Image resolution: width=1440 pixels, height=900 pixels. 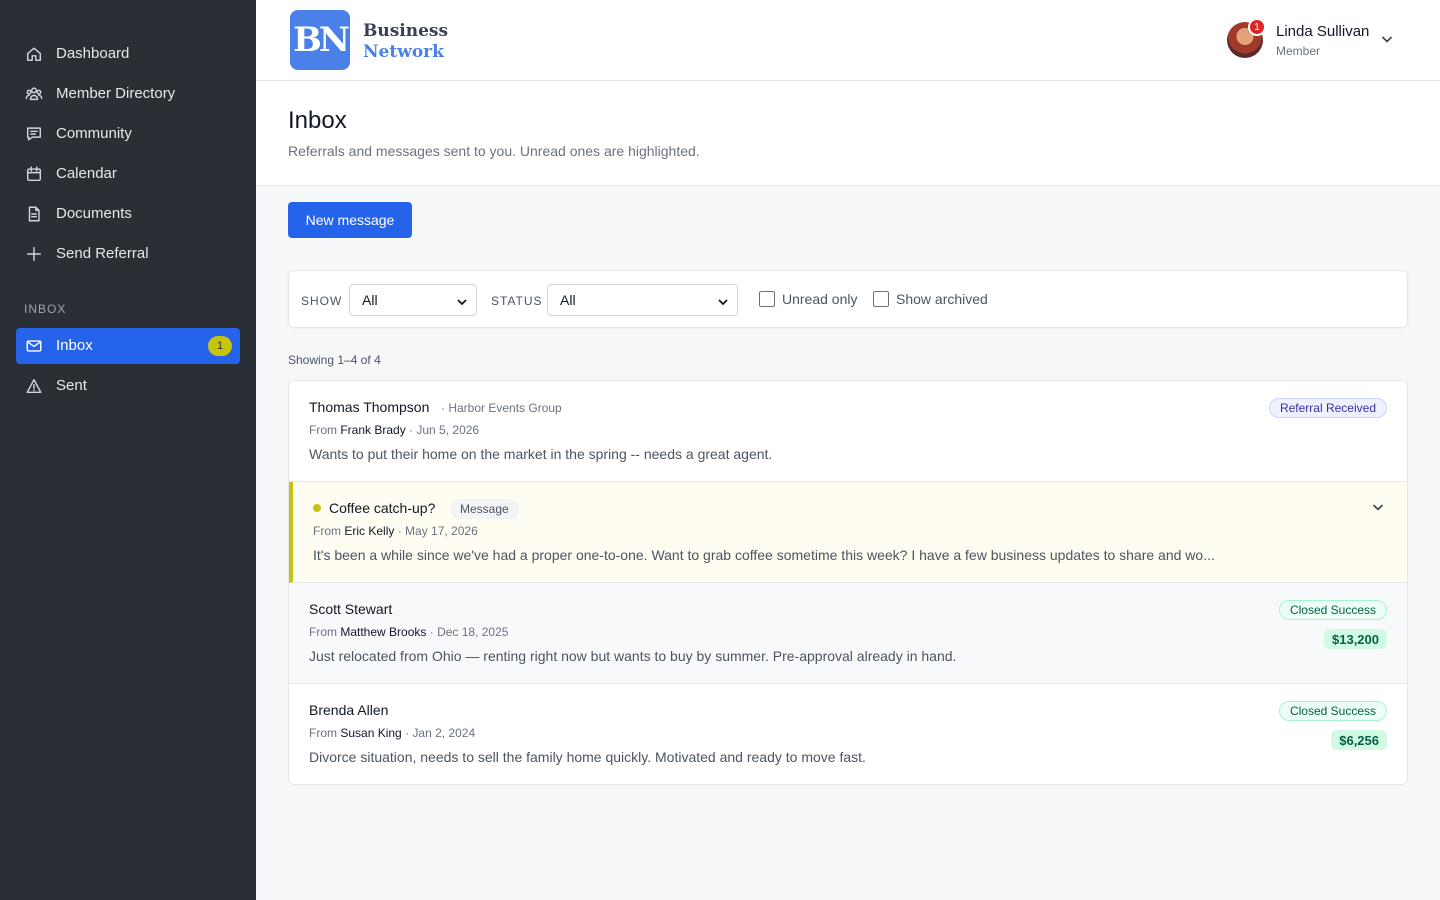 What do you see at coordinates (1359, 740) in the screenshot?
I see `deal-amount: $6,256` at bounding box center [1359, 740].